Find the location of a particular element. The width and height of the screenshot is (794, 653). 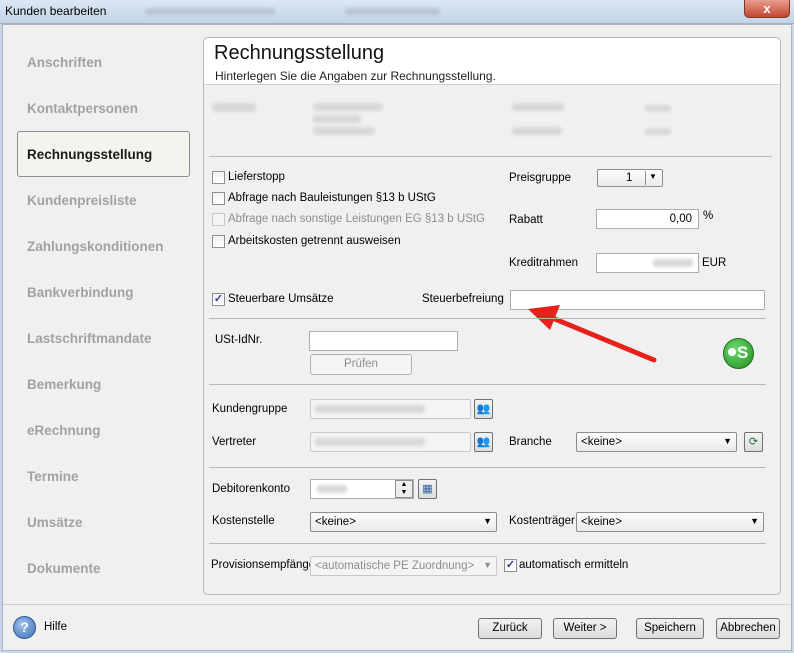

title-bar: Kunden bearbeiten x is located at coordinates (397, 12).